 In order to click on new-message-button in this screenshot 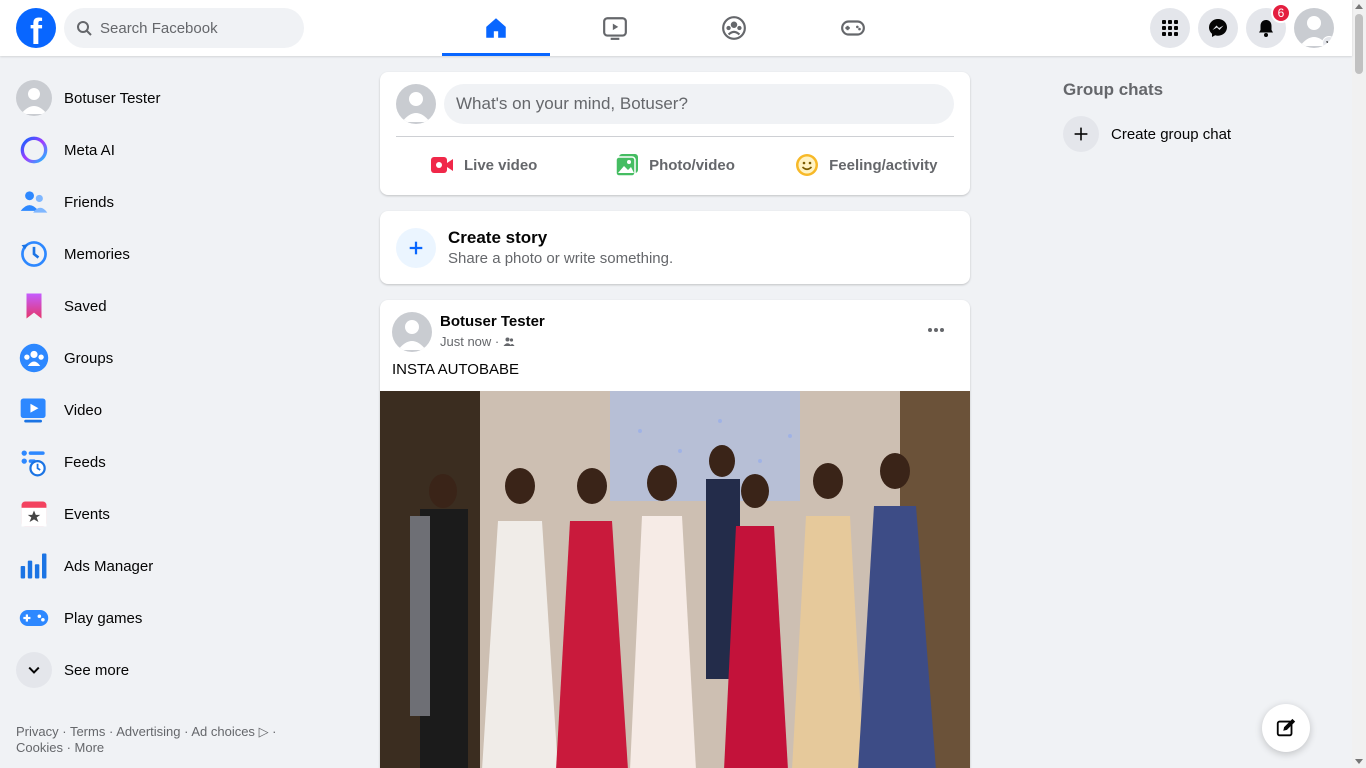, I will do `click(1286, 728)`.